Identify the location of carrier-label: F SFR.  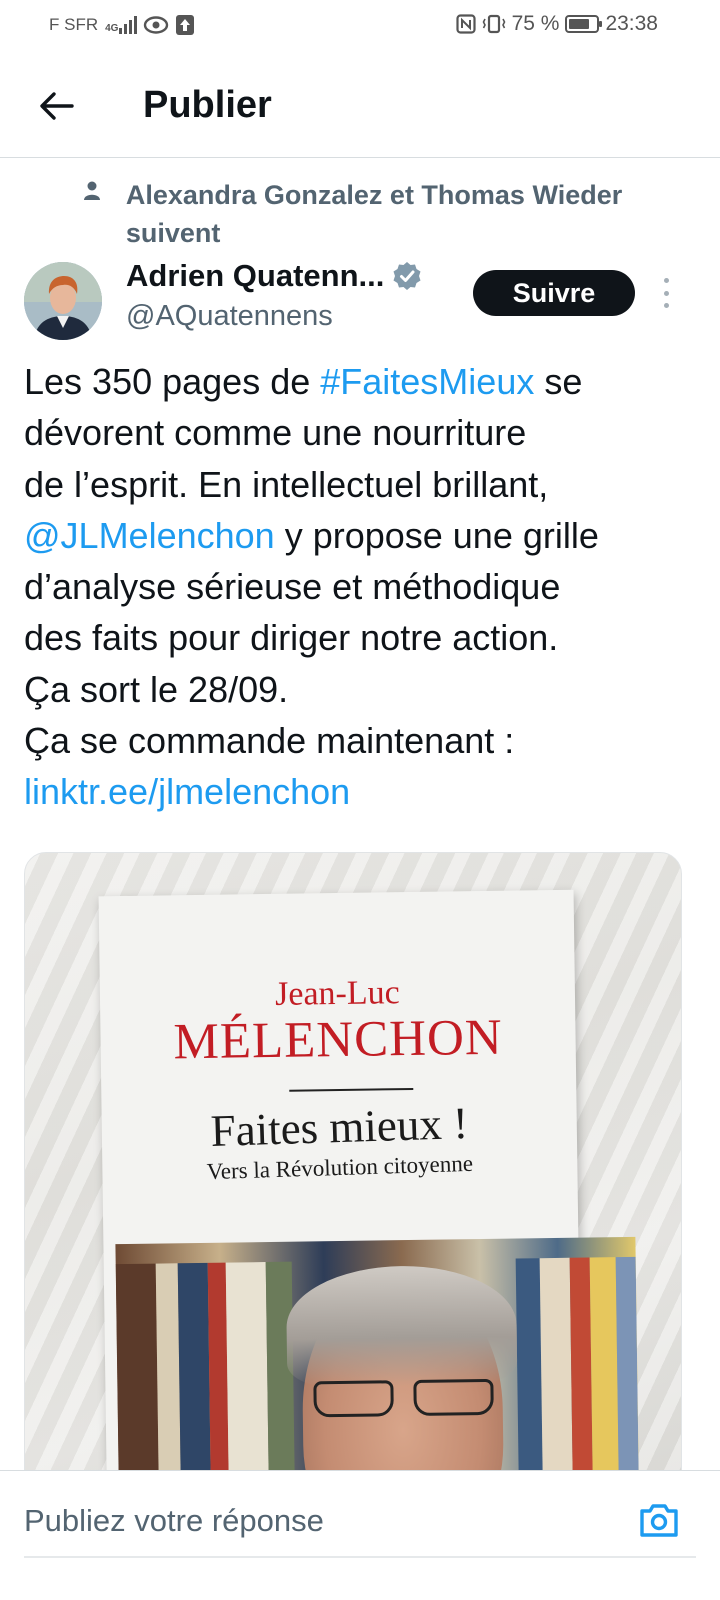
(74, 24).